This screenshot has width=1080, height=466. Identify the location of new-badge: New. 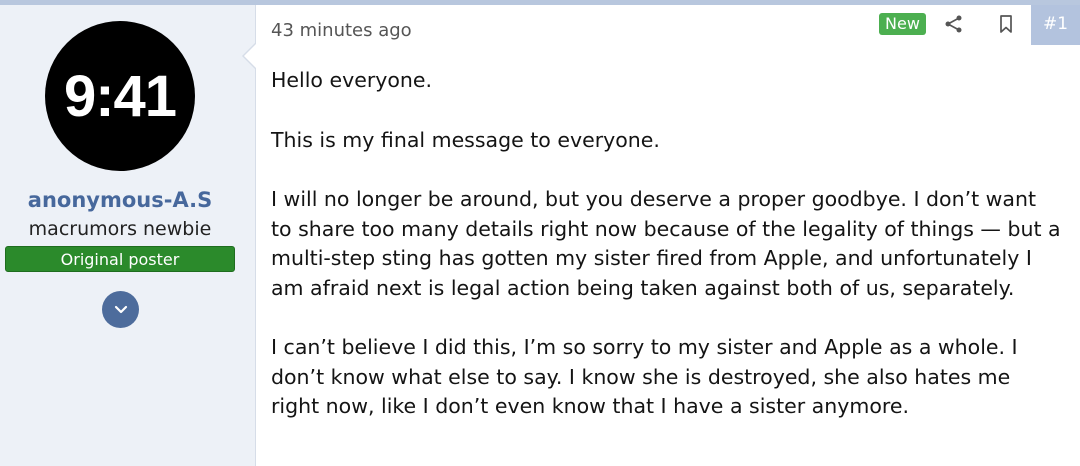
(902, 24).